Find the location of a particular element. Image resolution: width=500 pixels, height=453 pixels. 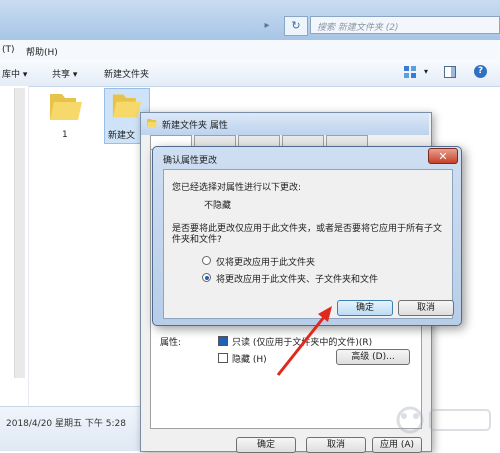

apply-scope-question: 是否要将此更改仅应用于此文件夹，或者是否要将它应用于所有子文件夹和文件? is located at coordinates (307, 234).